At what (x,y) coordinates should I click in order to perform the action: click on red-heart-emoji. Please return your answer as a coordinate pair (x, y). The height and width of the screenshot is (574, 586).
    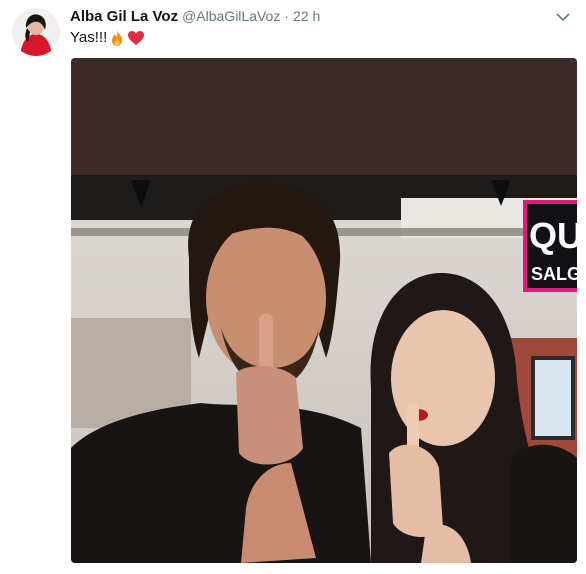
    Looking at the image, I should click on (136, 38).